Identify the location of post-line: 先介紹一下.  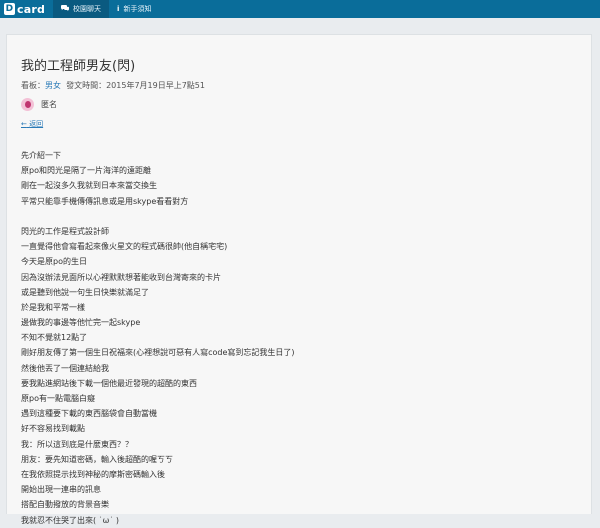
(41, 155).